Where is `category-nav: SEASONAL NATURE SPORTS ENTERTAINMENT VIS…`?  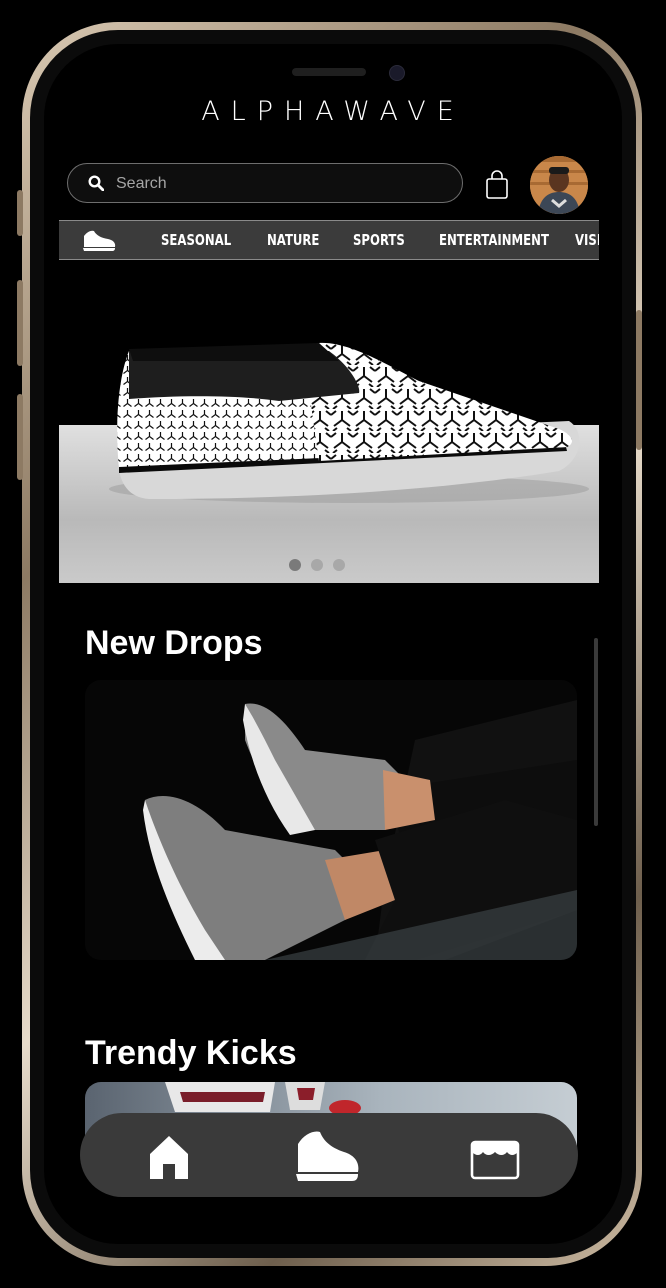 category-nav: SEASONAL NATURE SPORTS ENTERTAINMENT VIS… is located at coordinates (329, 240).